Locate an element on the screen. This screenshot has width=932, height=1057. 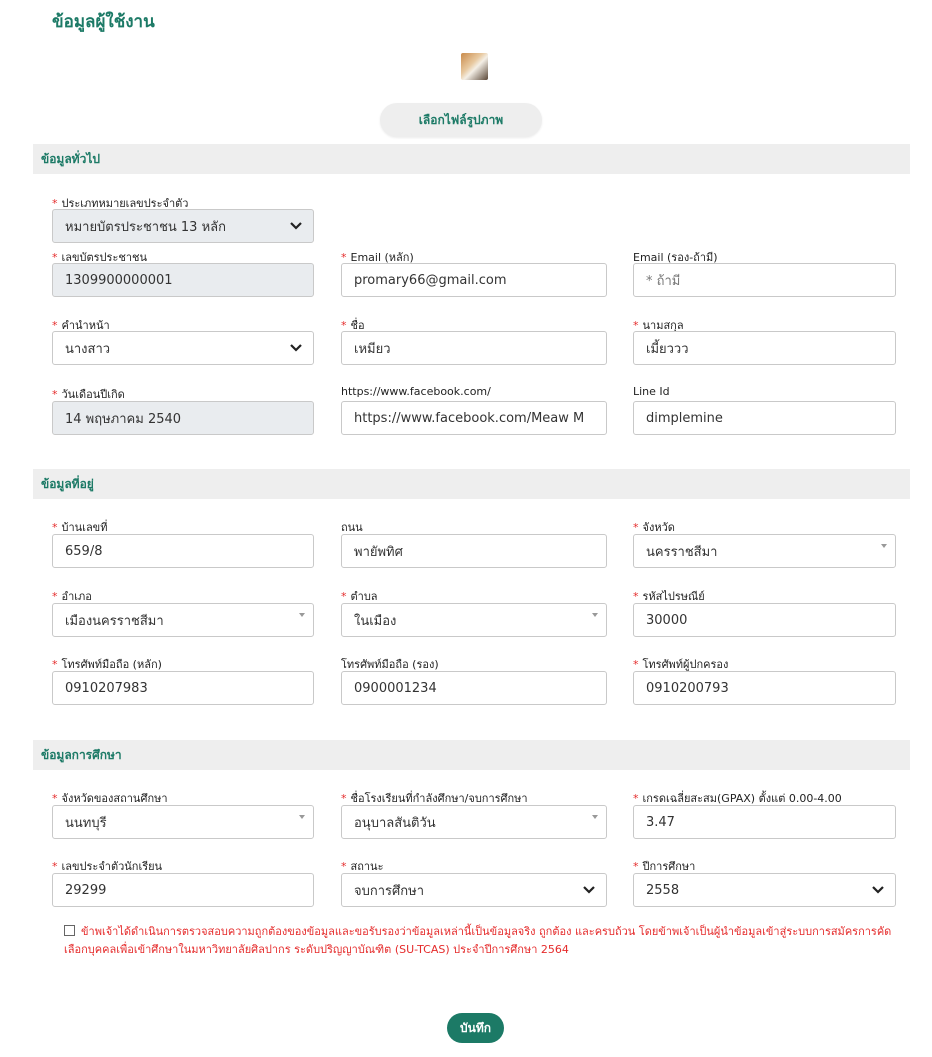
avatar is located at coordinates (474, 66).